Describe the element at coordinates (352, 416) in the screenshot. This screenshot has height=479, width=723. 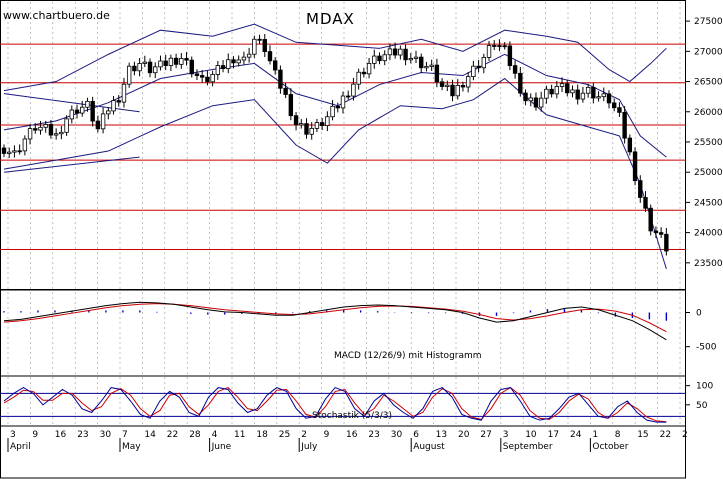
I see `stoch-label: Stochastik (5/3/3)` at that location.